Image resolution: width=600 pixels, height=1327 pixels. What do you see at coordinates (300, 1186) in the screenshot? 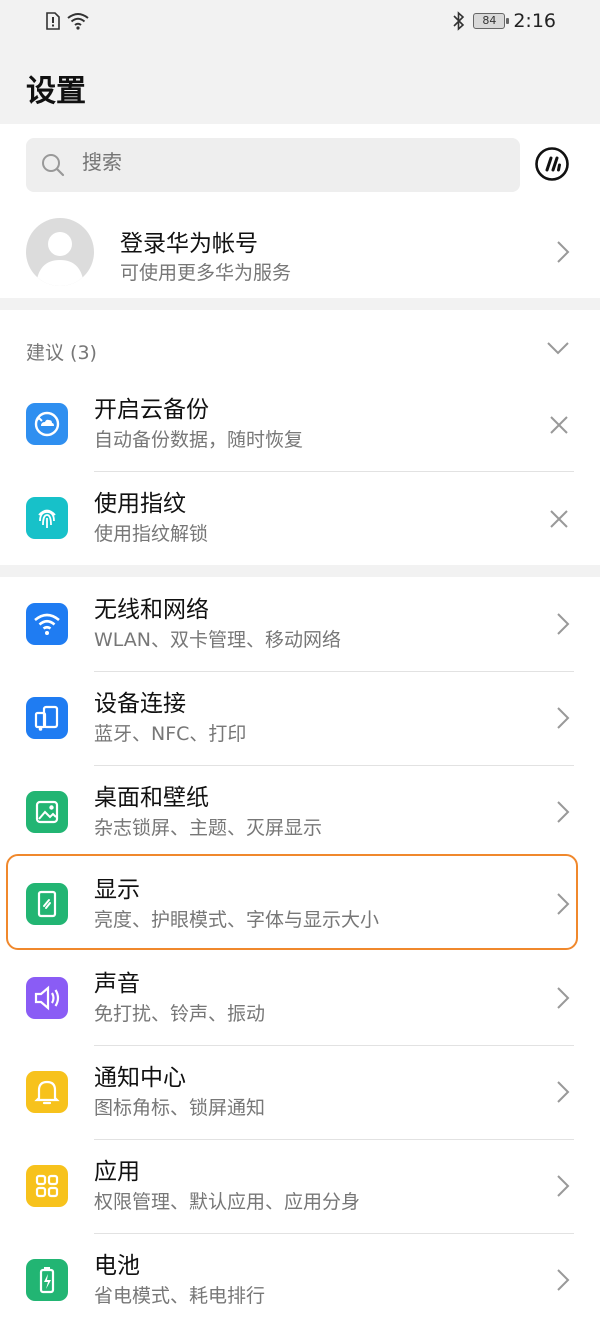
I see `settings-item-apps: 应用 权限管理、默认应用、应用分身` at bounding box center [300, 1186].